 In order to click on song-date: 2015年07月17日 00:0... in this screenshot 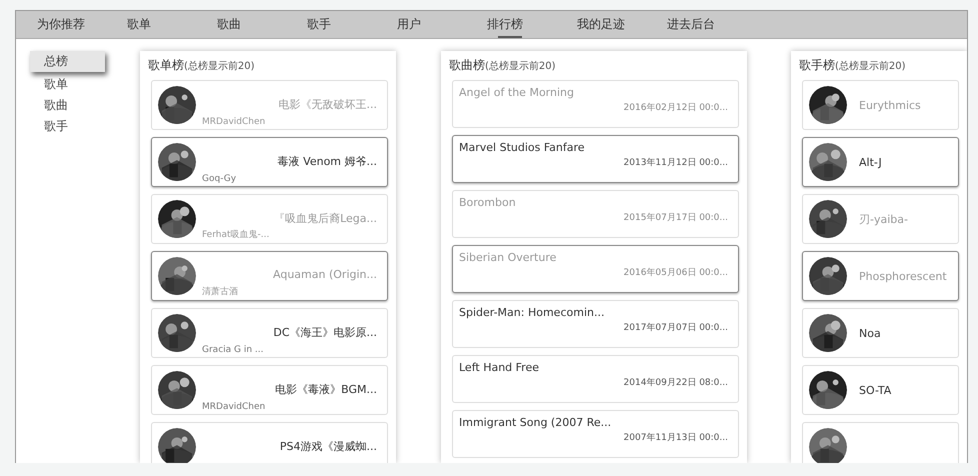, I will do `click(676, 218)`.